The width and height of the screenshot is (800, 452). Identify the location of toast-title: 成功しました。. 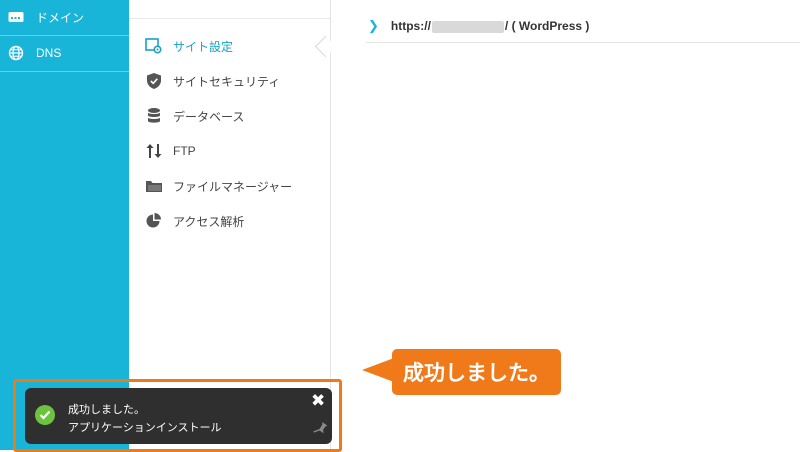
(106, 410).